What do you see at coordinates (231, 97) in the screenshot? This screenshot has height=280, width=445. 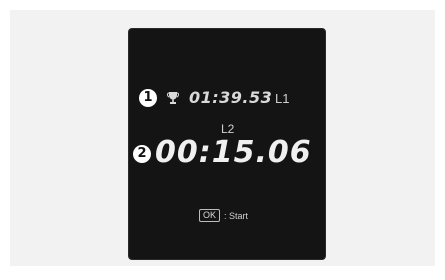 I see `best-lap-time: 01:39.53` at bounding box center [231, 97].